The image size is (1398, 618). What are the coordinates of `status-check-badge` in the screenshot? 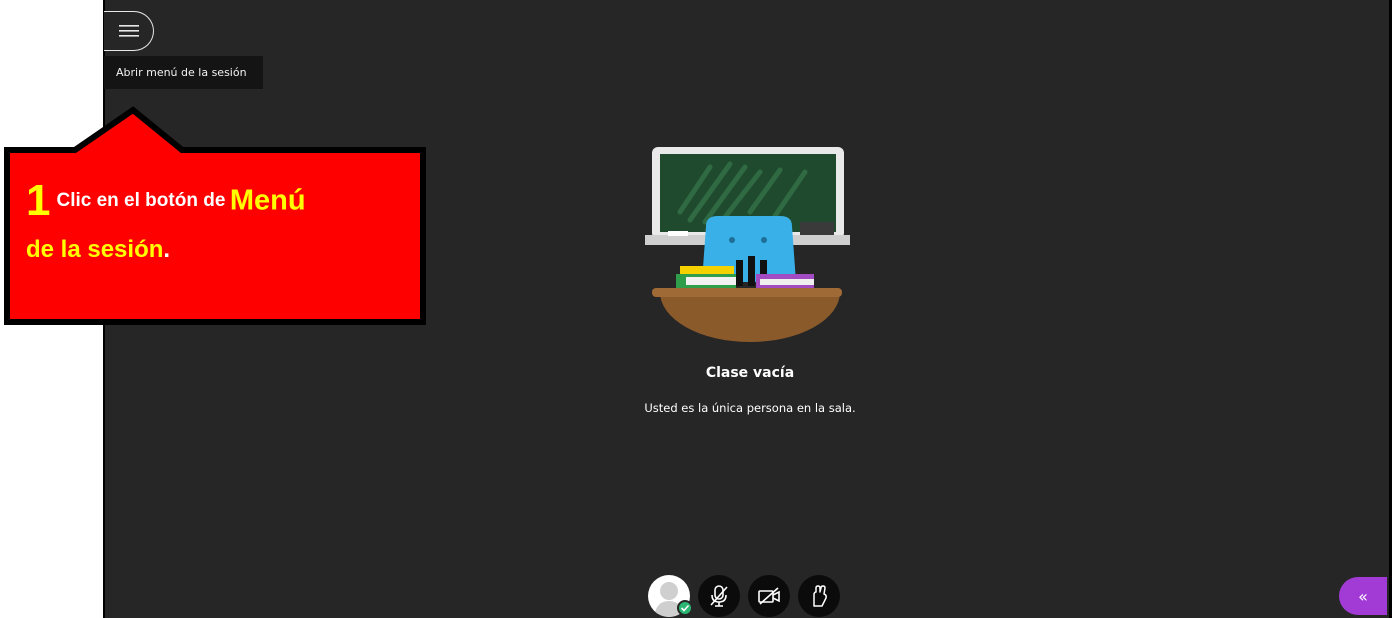 It's located at (685, 608).